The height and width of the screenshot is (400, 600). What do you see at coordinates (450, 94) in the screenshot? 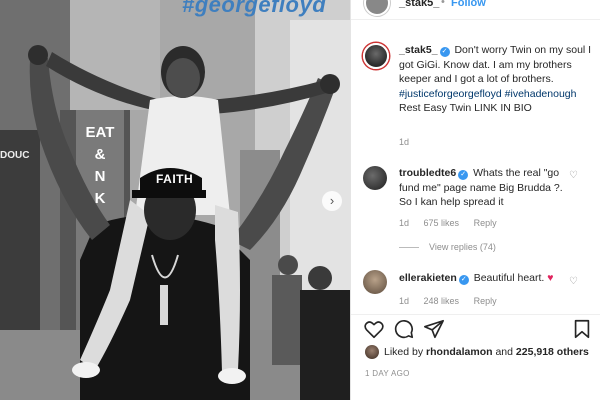
I see `caption-hashtag: #justiceforgeorgefloyd` at bounding box center [450, 94].